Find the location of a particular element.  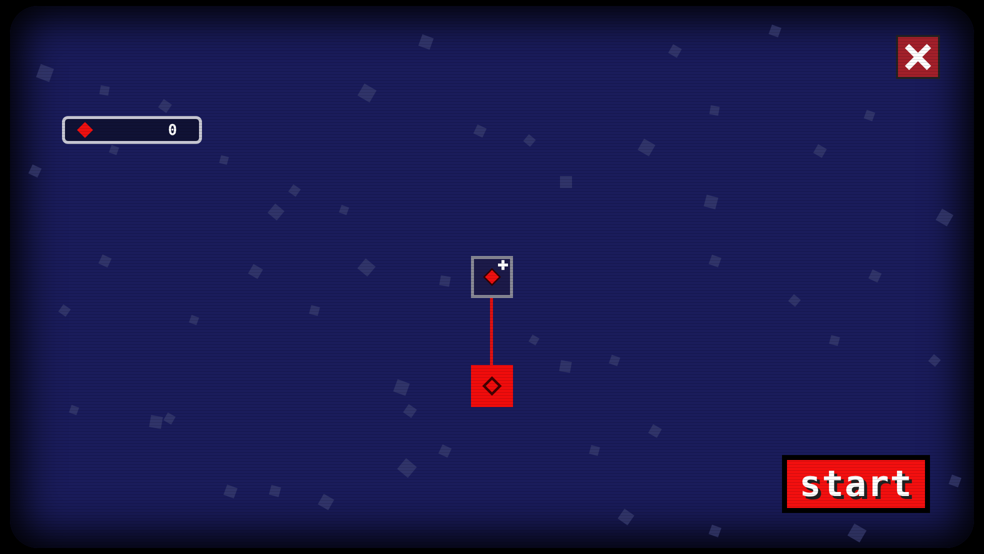

close-button is located at coordinates (918, 57).